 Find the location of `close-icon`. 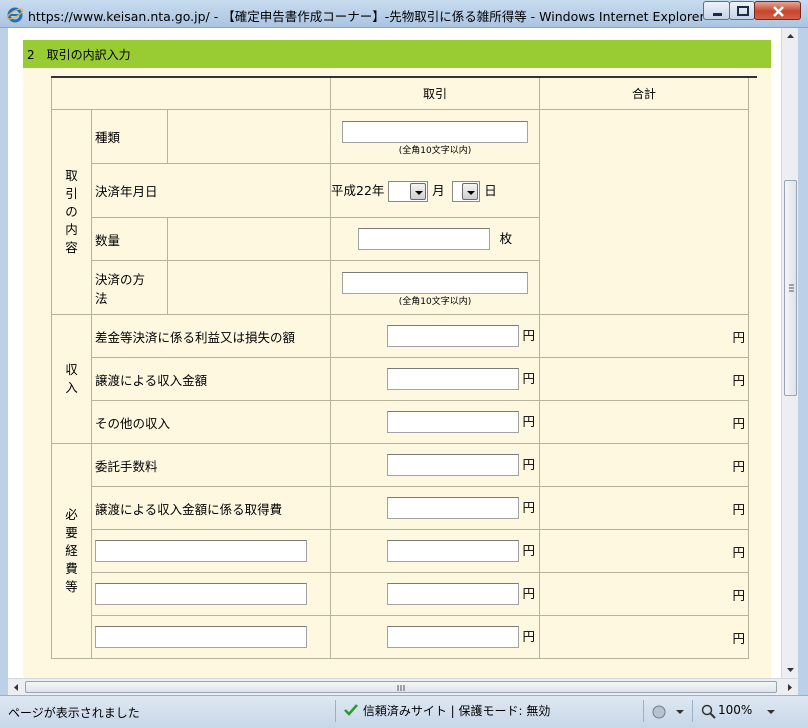

close-icon is located at coordinates (778, 11).